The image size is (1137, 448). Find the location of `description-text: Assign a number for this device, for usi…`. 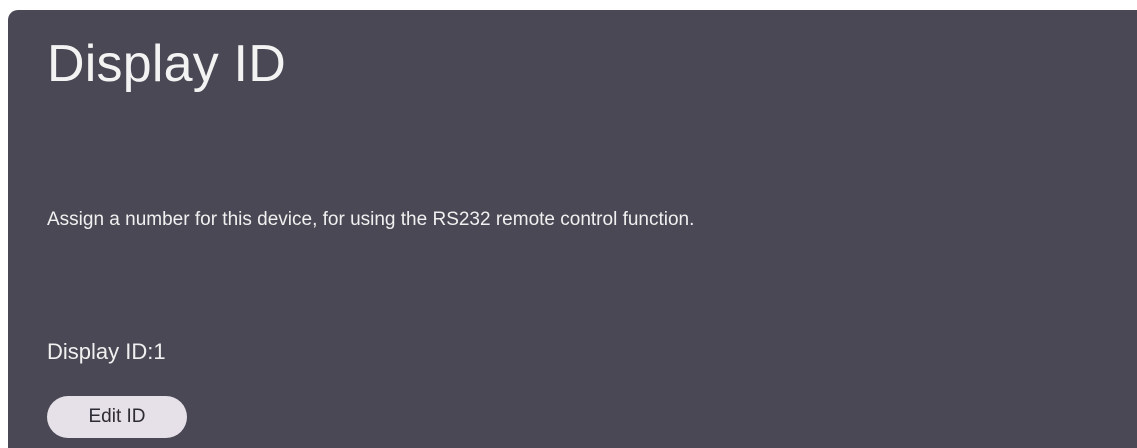

description-text: Assign a number for this device, for usi… is located at coordinates (371, 219).